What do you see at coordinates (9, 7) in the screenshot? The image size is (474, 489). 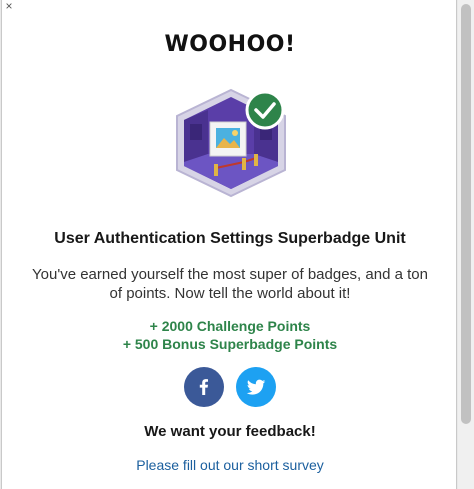 I see `close-icon: ×` at bounding box center [9, 7].